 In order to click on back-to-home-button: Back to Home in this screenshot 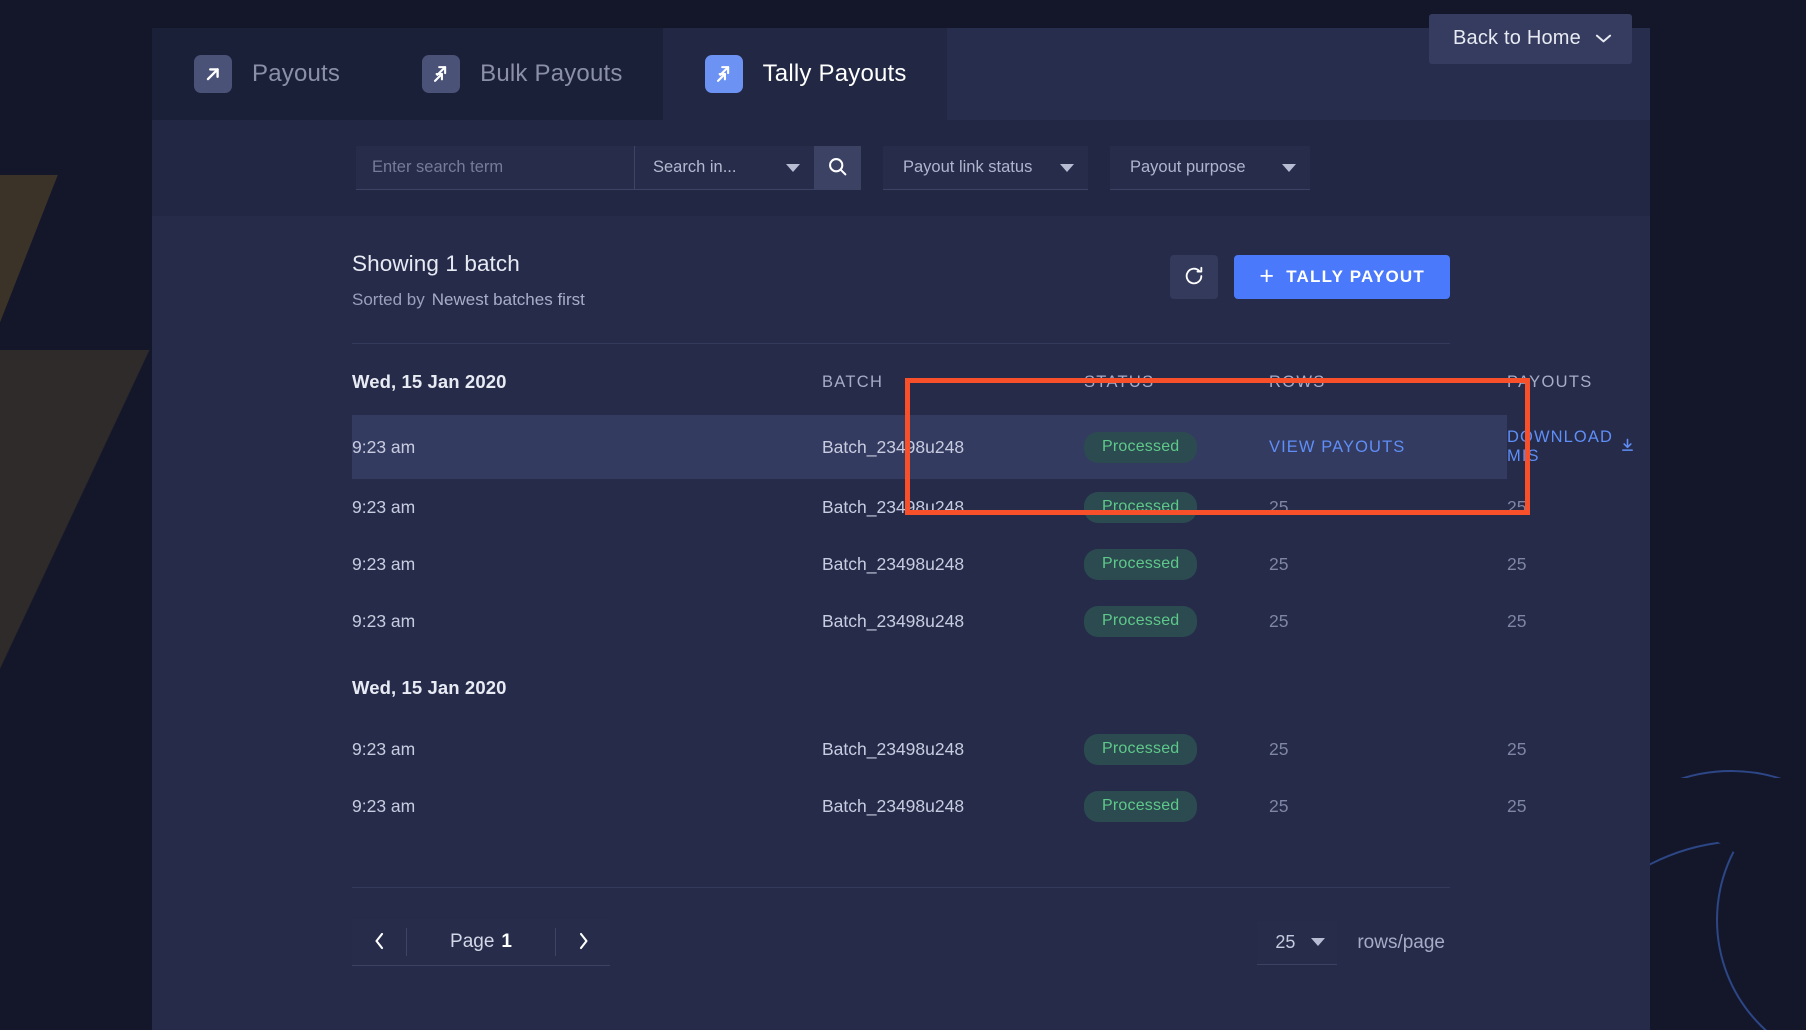, I will do `click(1530, 39)`.